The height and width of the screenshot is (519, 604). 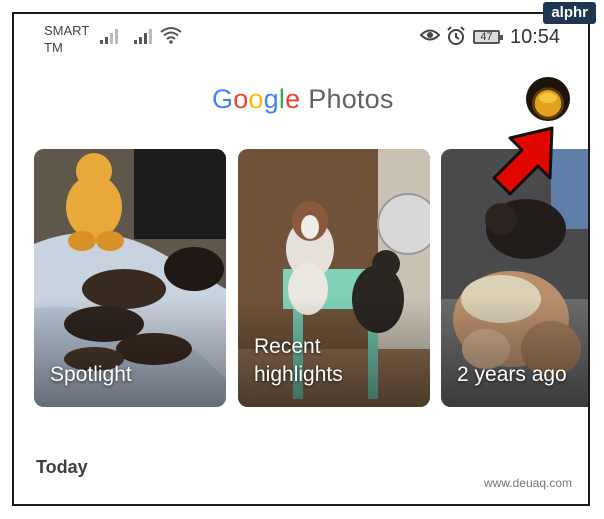 I want to click on memory-label: Spotlight, so click(x=91, y=375).